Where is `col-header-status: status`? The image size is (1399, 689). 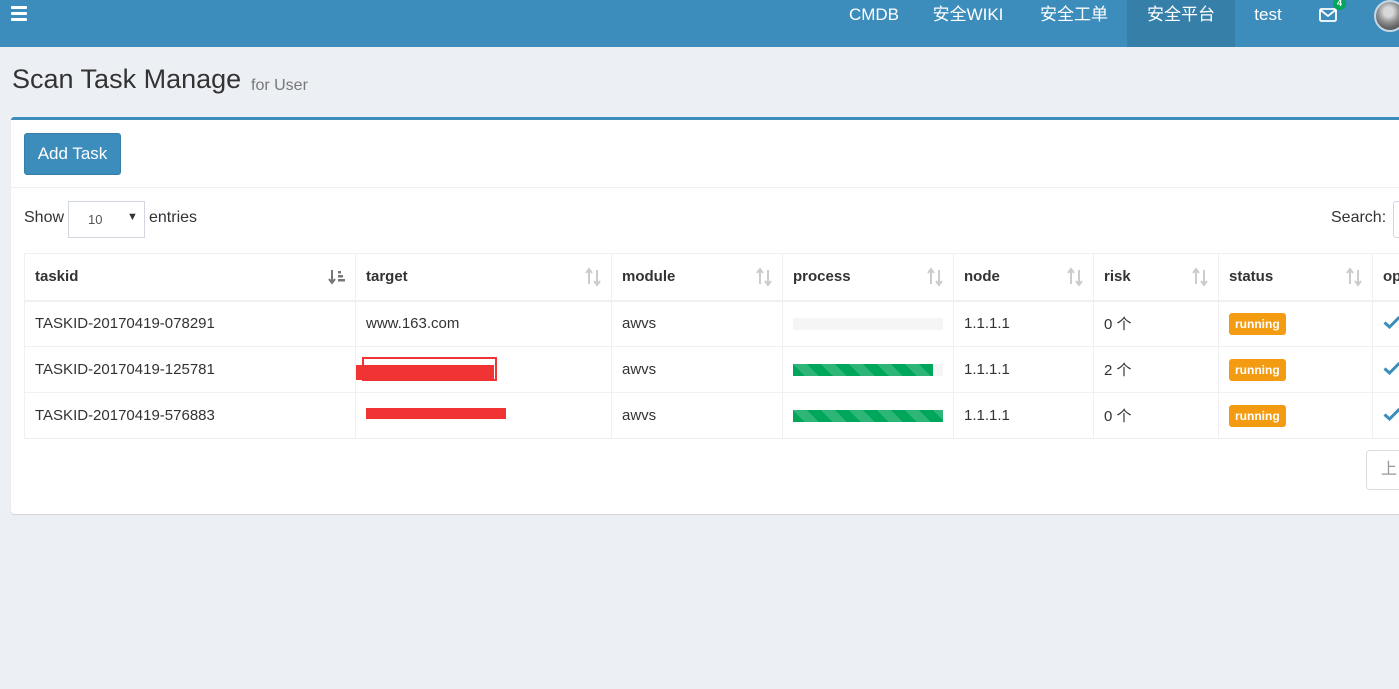
col-header-status: status is located at coordinates (1295, 277).